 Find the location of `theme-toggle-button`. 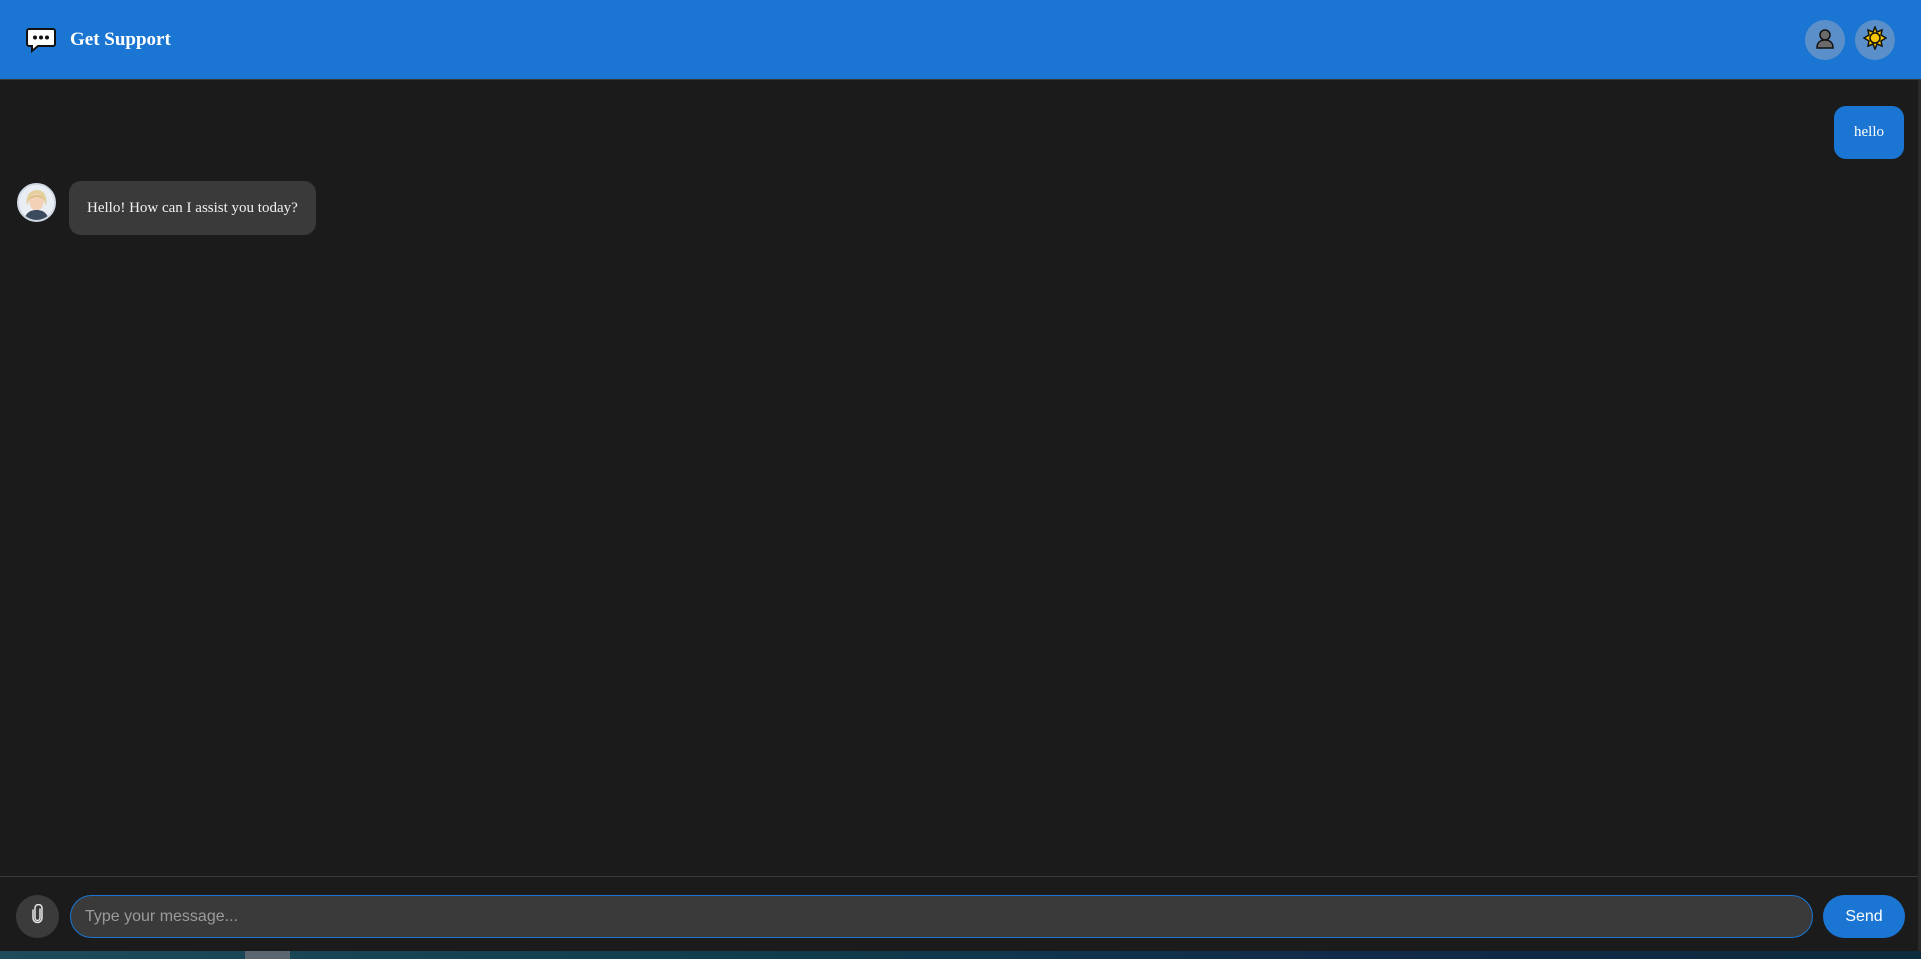

theme-toggle-button is located at coordinates (1875, 40).